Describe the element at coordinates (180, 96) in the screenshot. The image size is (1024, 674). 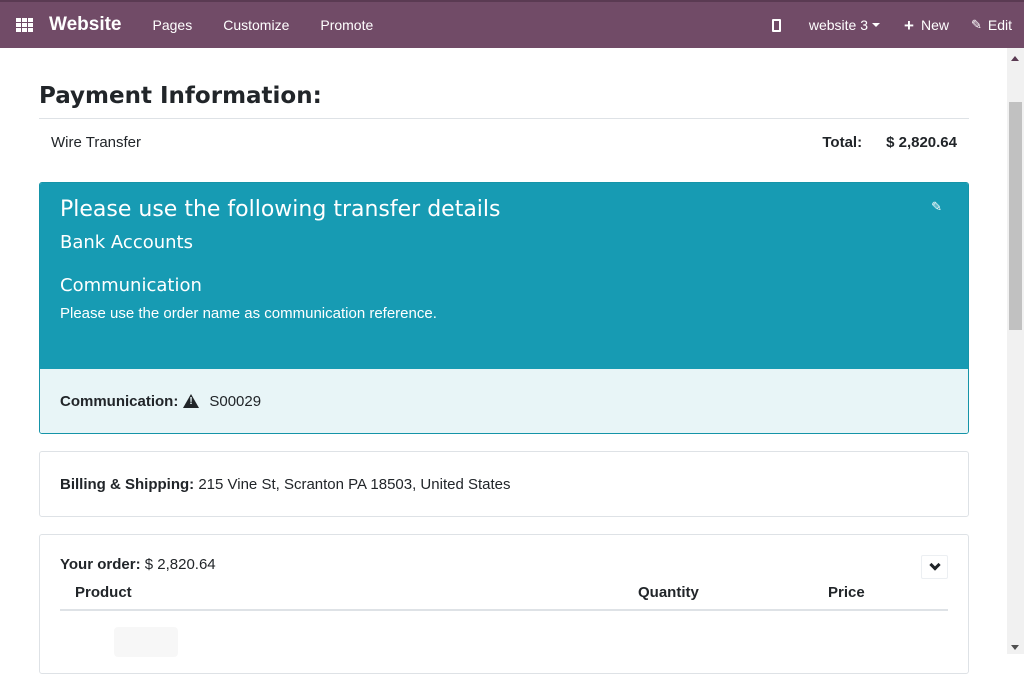
I see `page-title: Payment Information:` at that location.